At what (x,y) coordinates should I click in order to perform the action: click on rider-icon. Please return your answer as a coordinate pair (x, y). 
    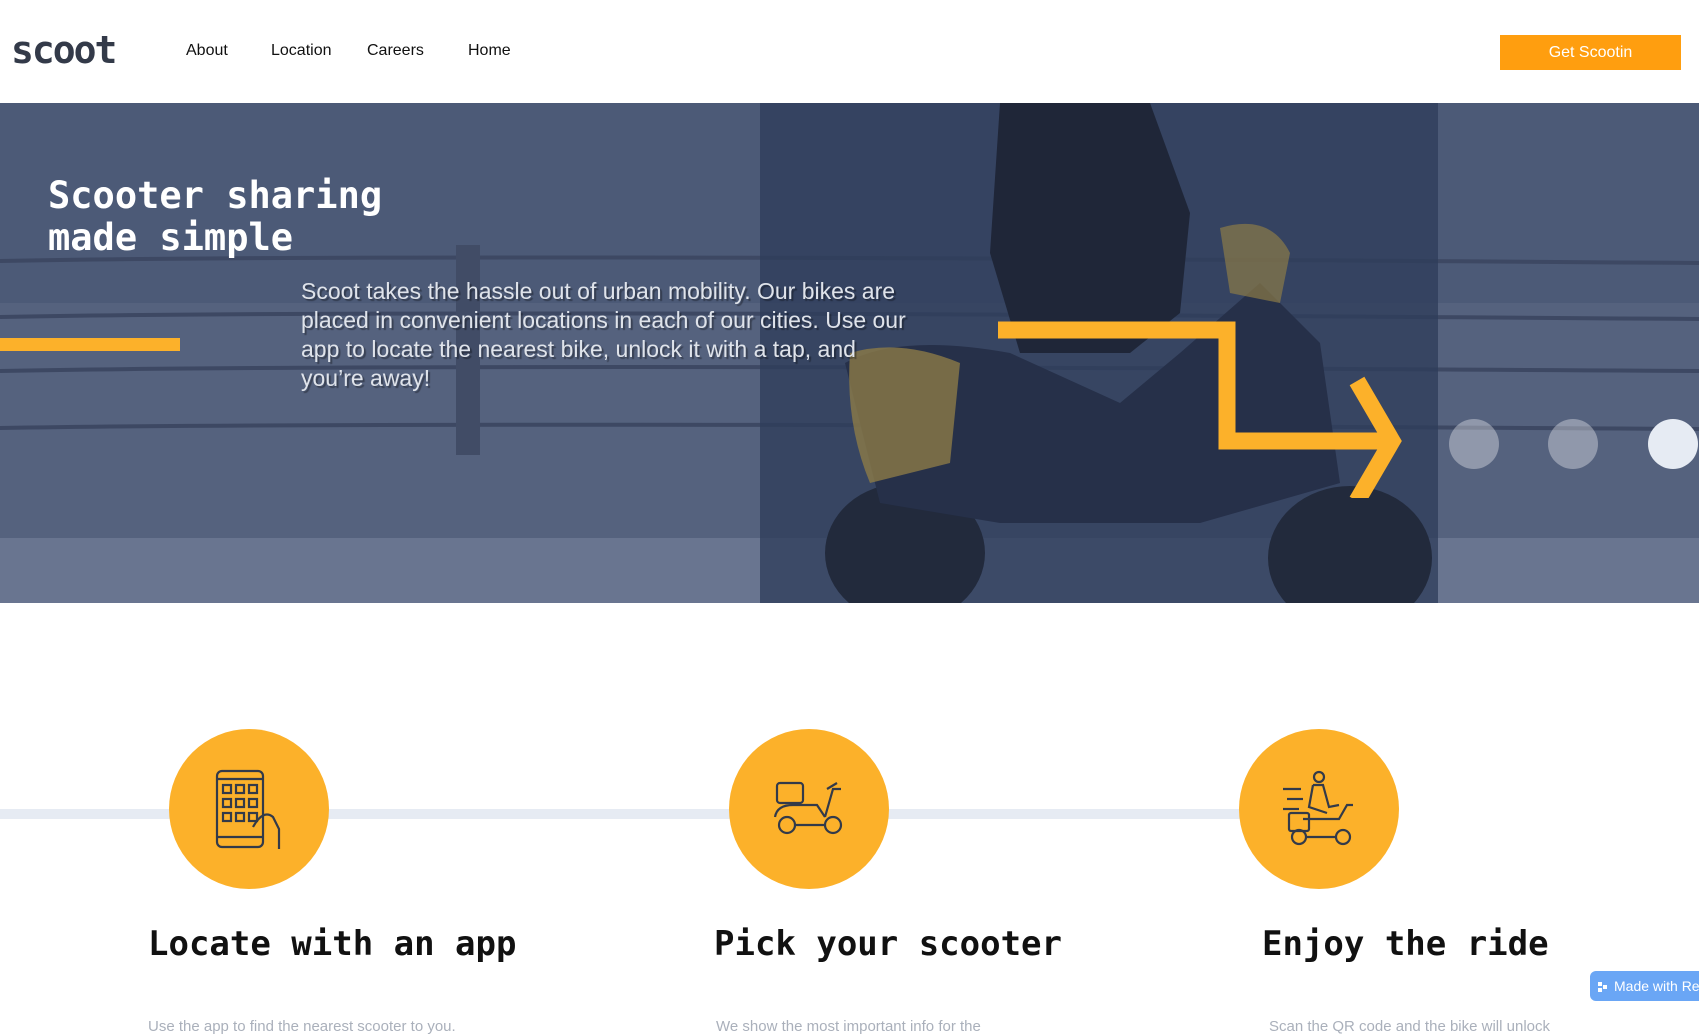
    Looking at the image, I should click on (1318, 808).